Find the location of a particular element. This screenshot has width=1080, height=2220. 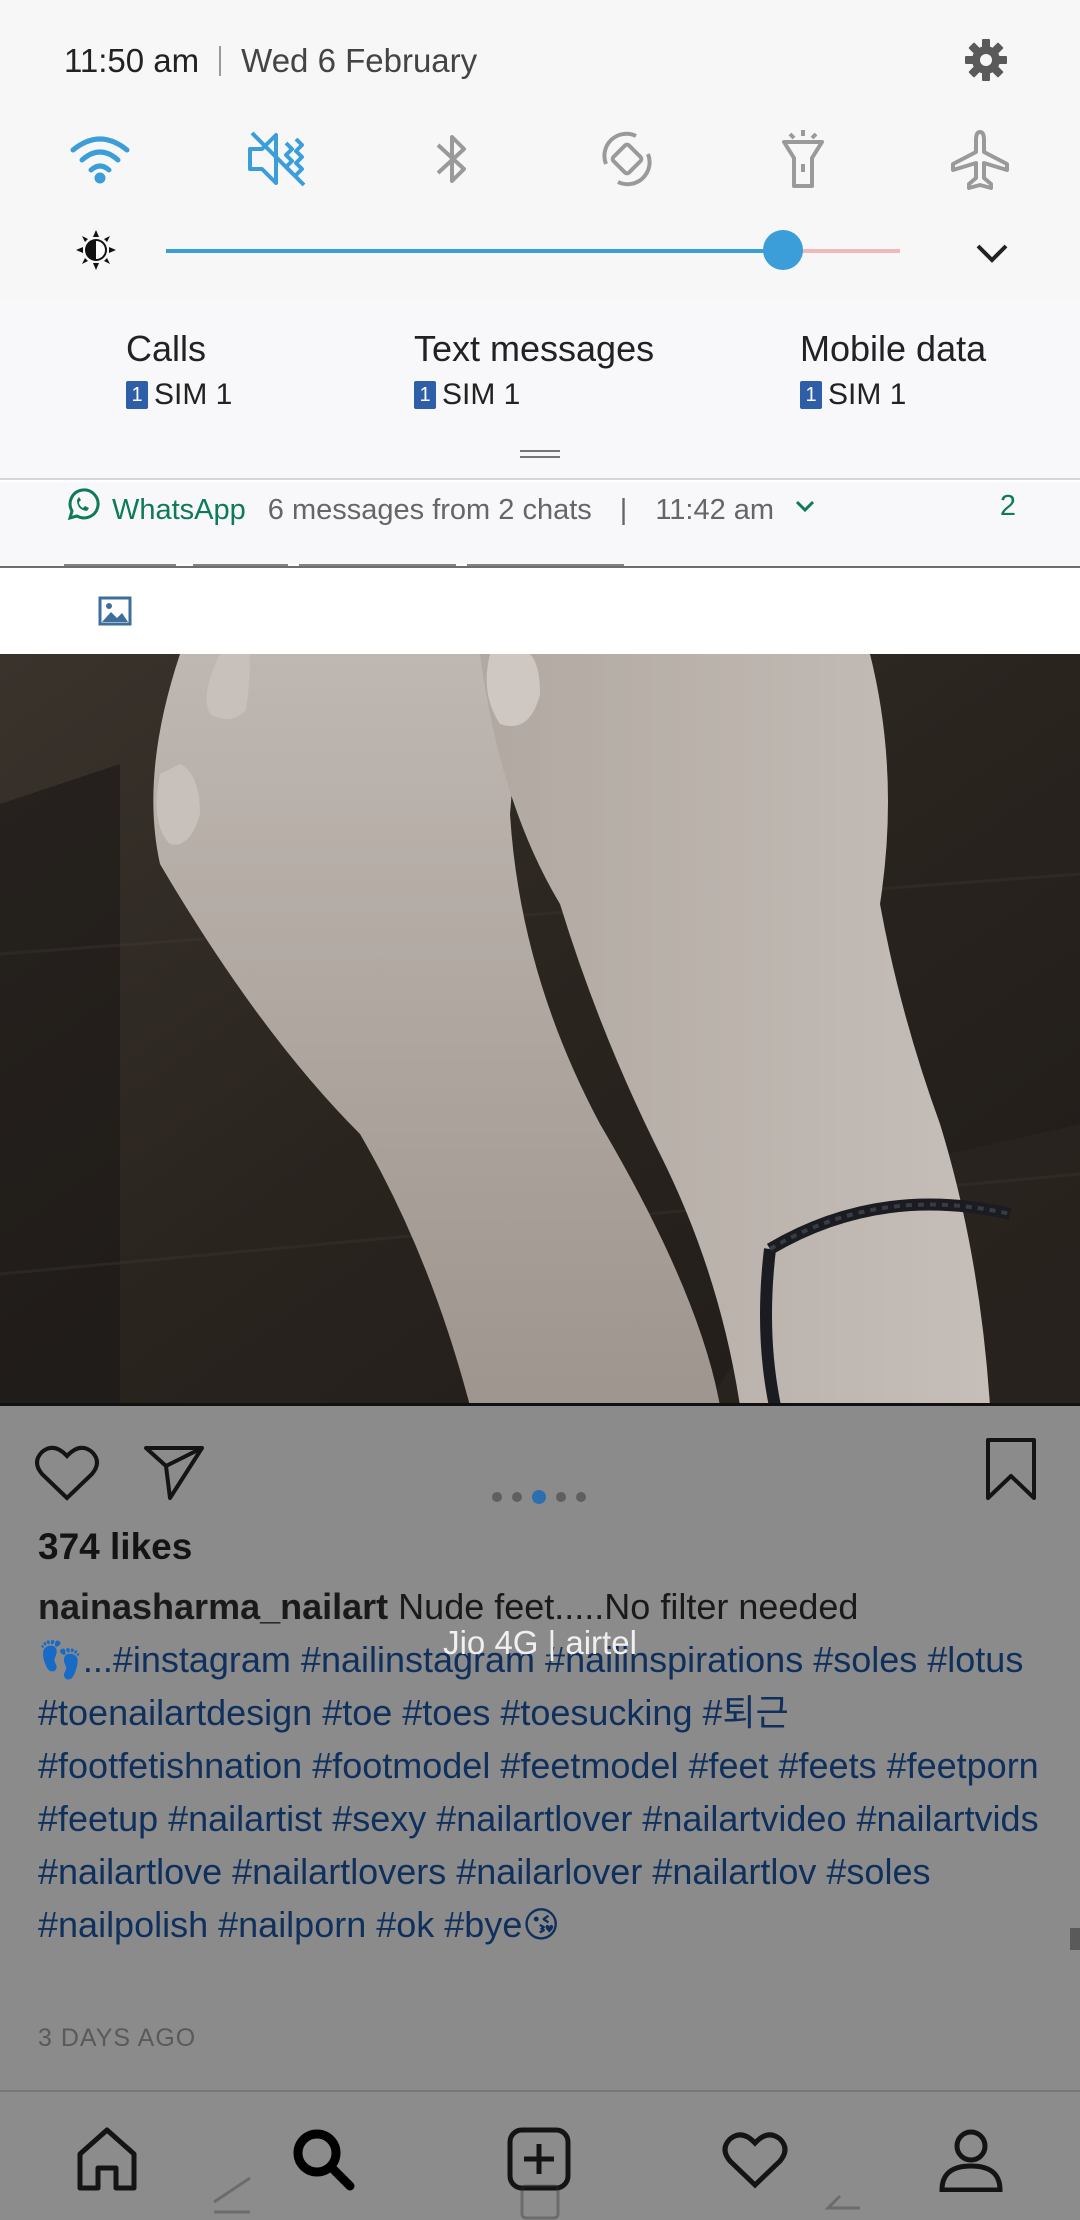

likes-count: 374 likes is located at coordinates (115, 1547).